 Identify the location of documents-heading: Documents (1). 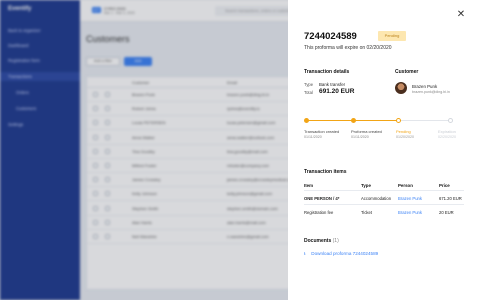
(321, 241).